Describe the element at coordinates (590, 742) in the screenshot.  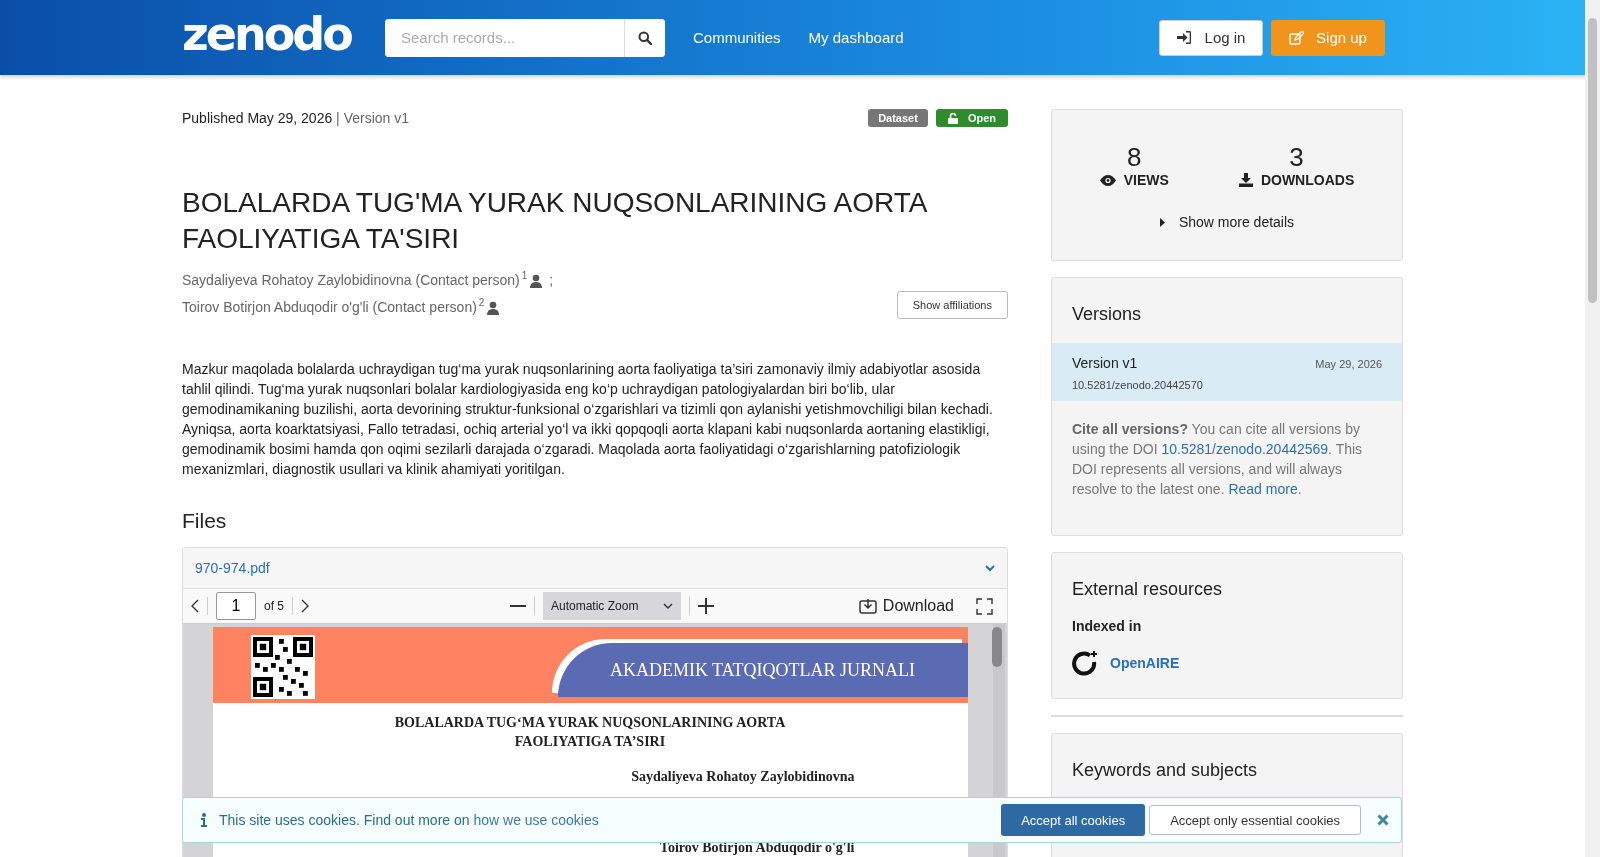
I see `document-title-line: FAOLIYATIGA TA’SIRI` at that location.